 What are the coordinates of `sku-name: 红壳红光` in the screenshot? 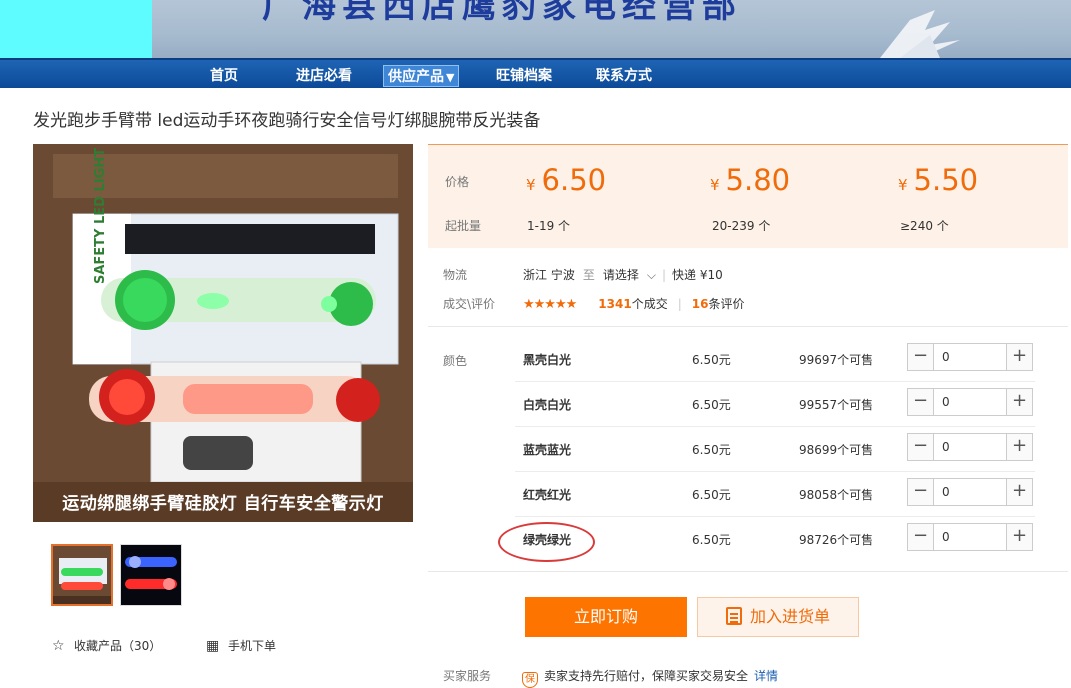 It's located at (547, 495).